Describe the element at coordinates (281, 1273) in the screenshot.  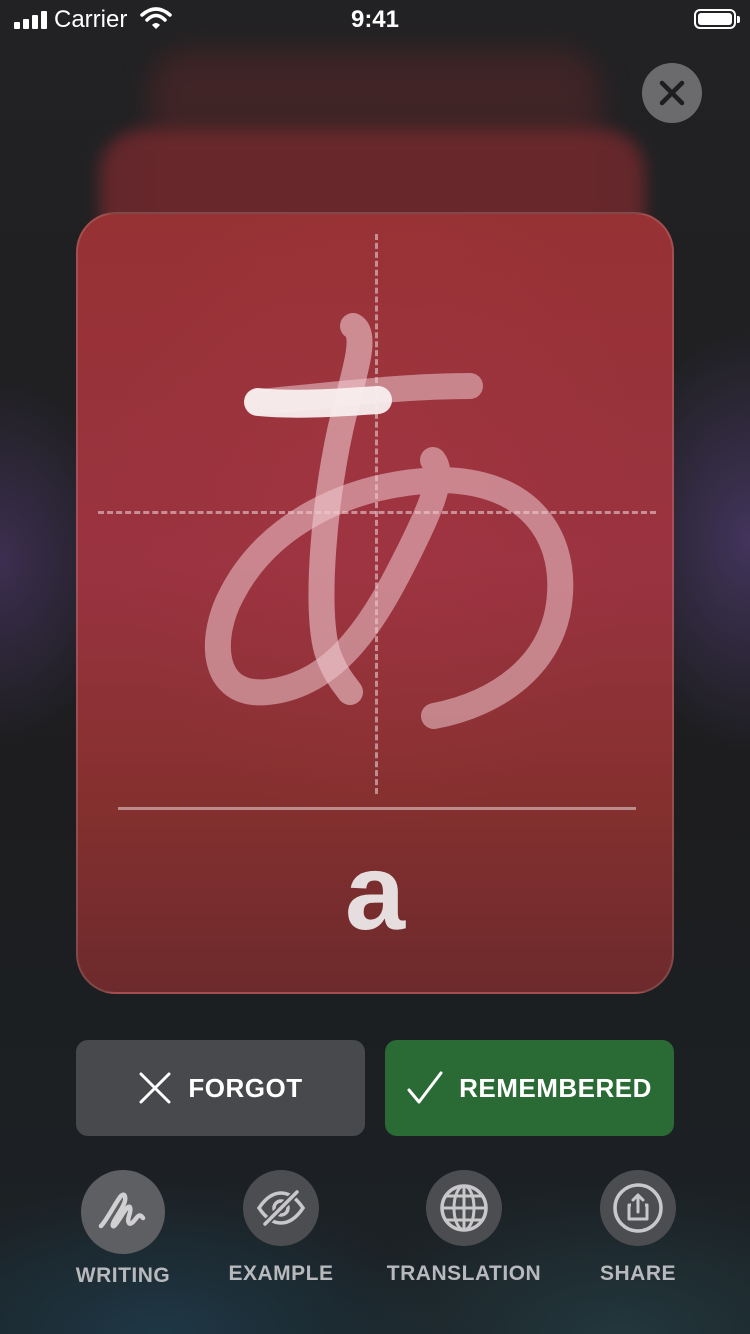
I see `example-label: EXAMPLE` at that location.